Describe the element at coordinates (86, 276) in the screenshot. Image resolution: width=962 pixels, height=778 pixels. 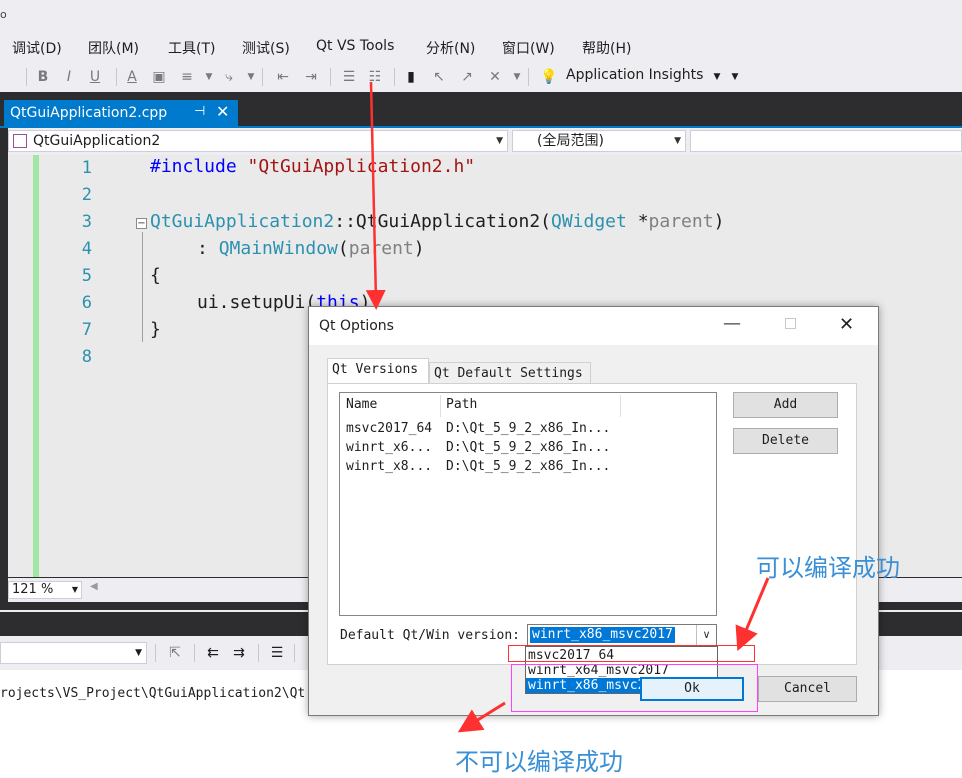
I see `line-number: 5` at that location.